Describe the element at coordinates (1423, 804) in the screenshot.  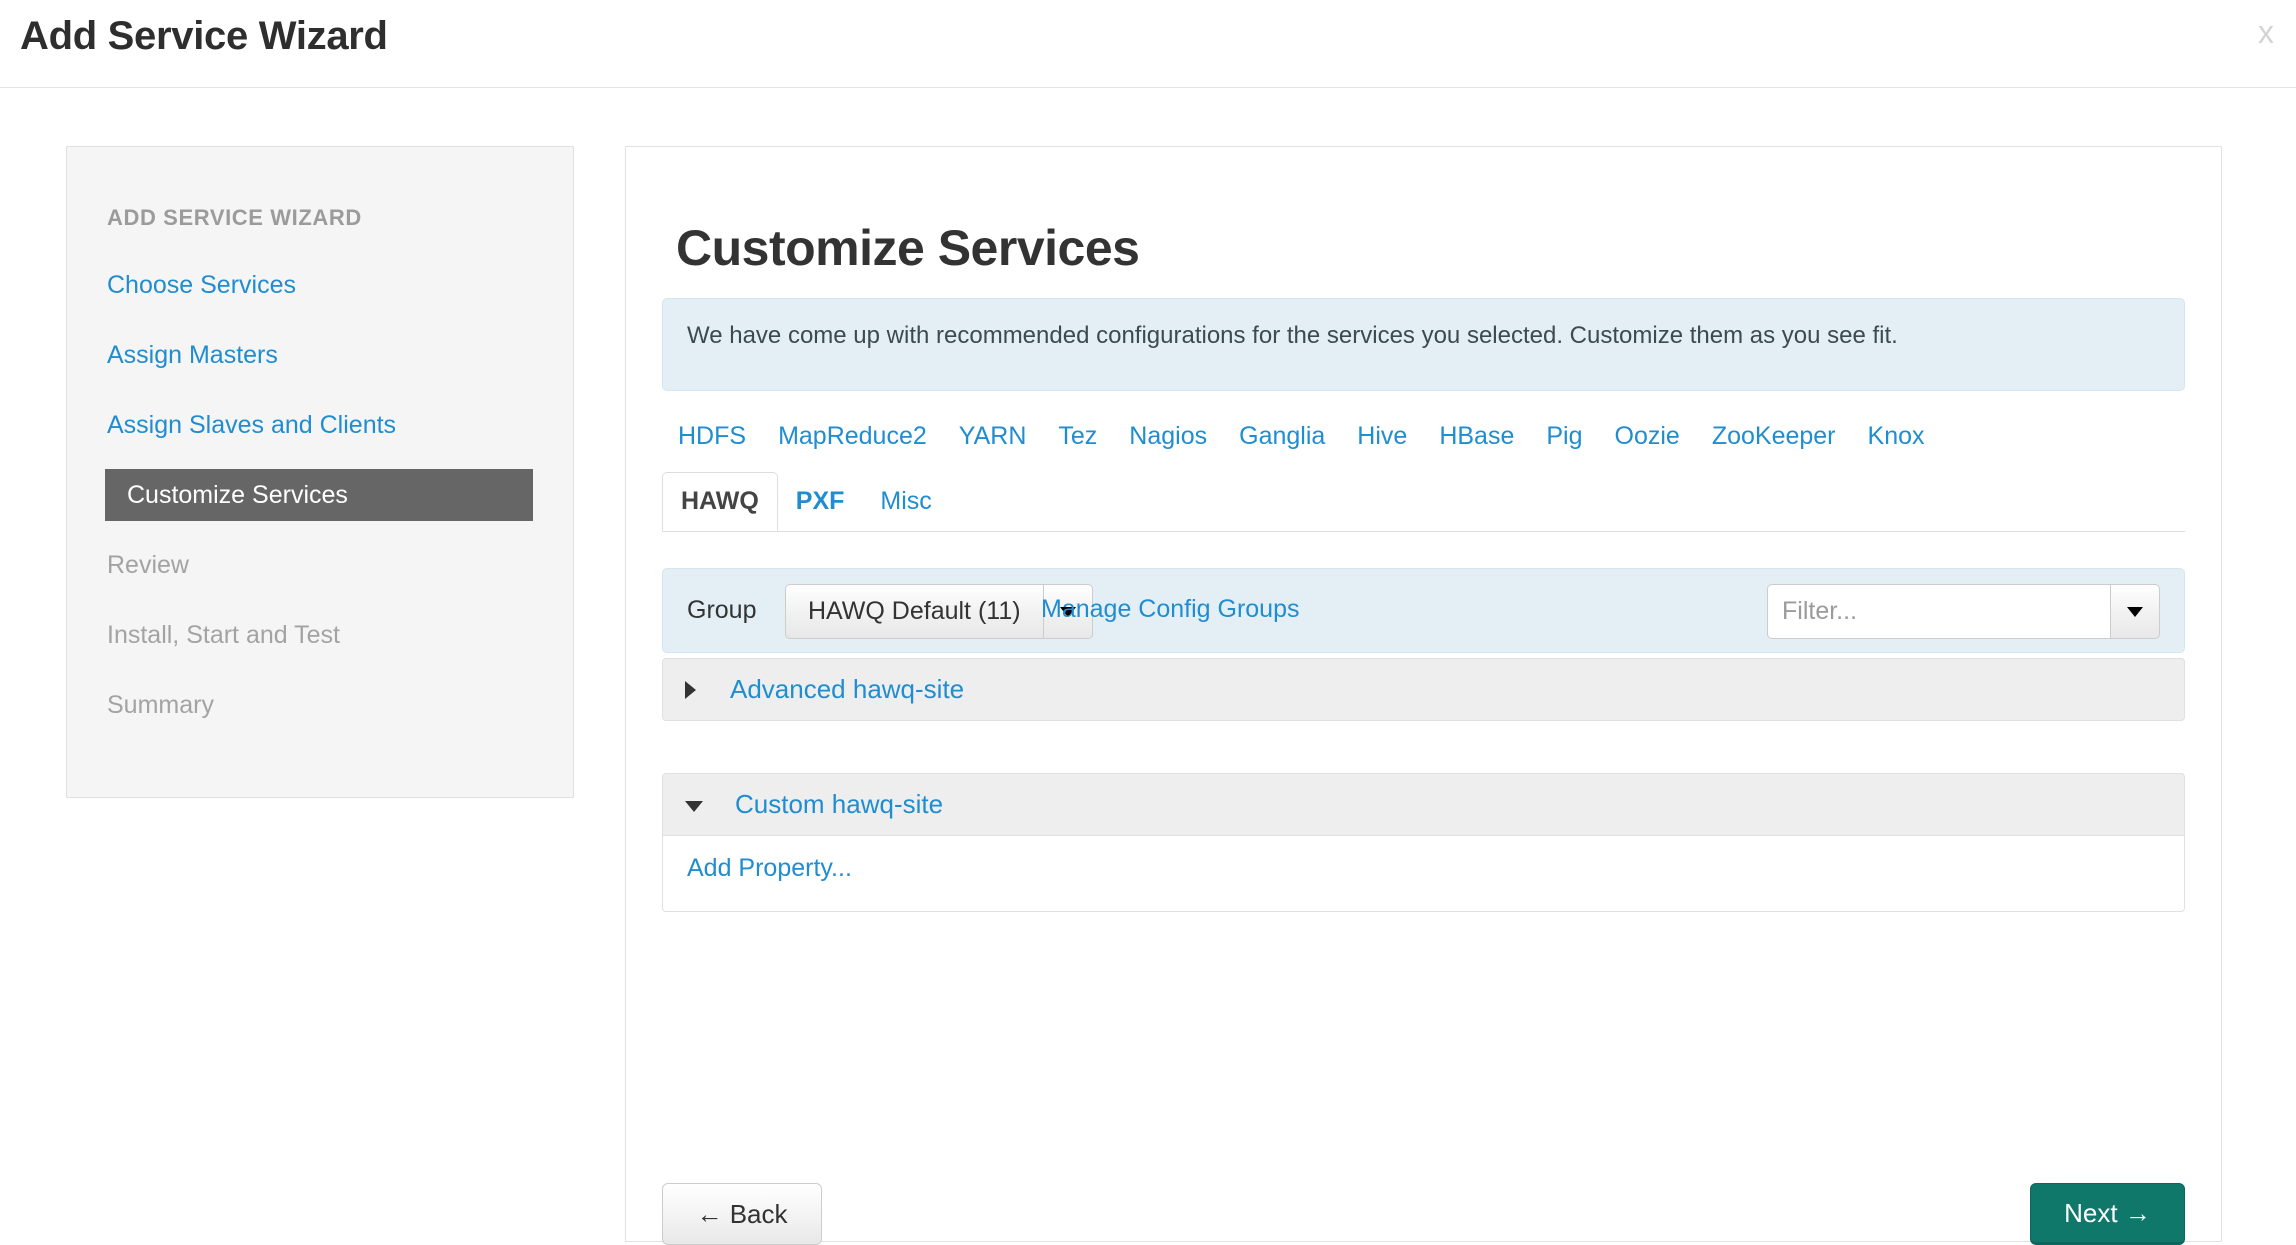
I see `accordion-header-custom-hawq-site: Custom hawq-site` at that location.